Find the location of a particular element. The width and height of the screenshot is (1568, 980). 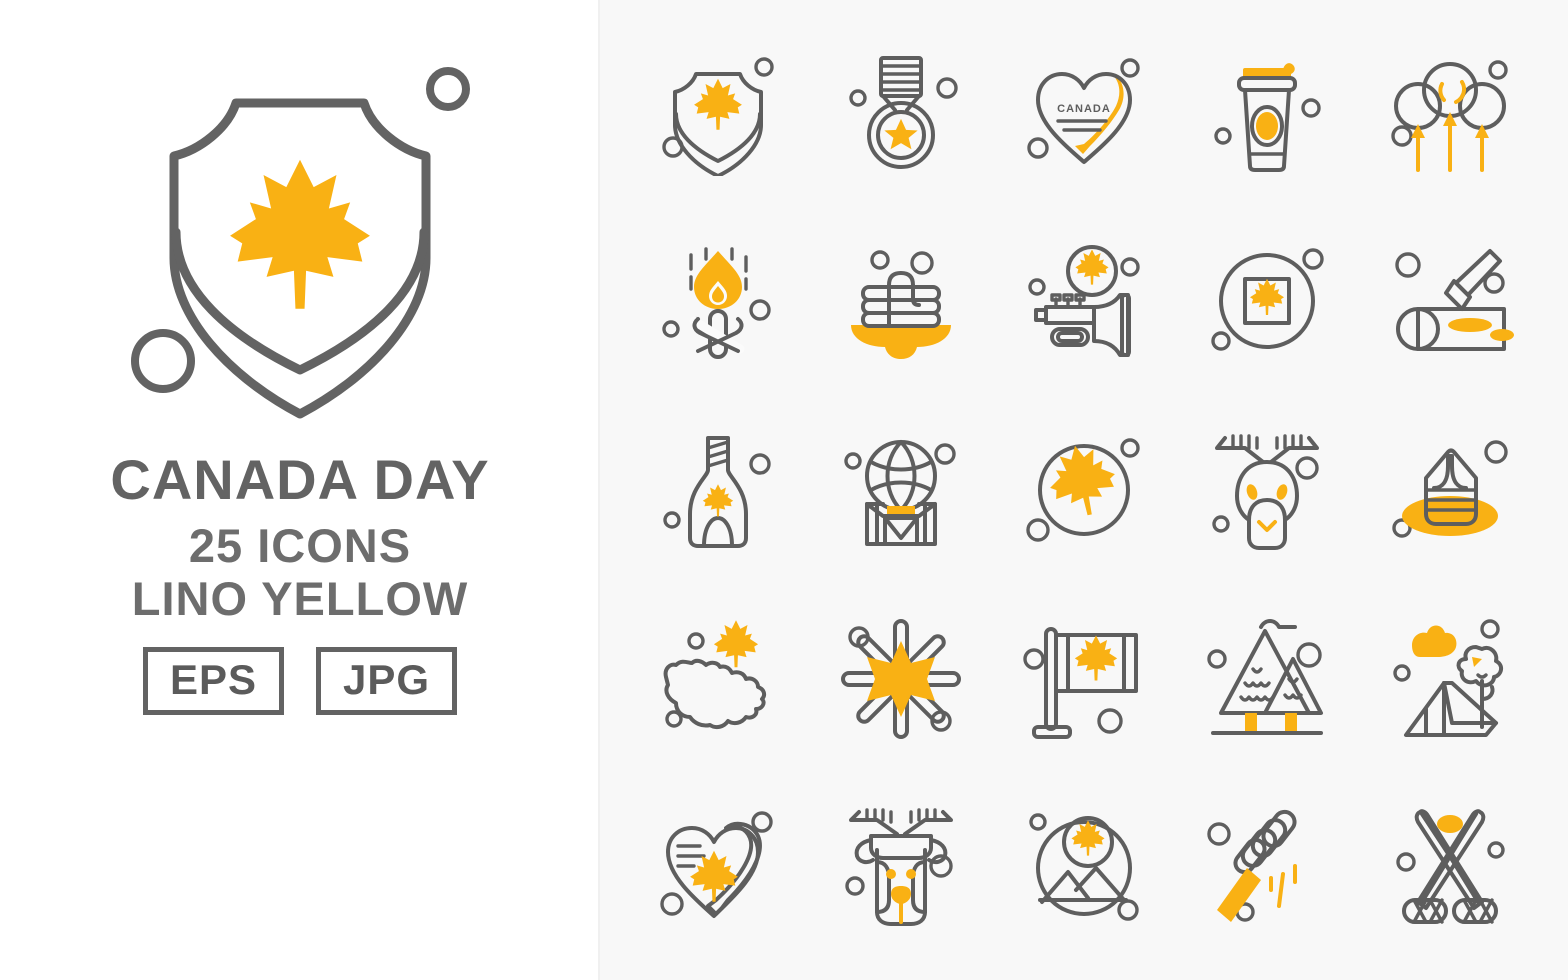

pancakes-syrup-icon is located at coordinates (900, 301).